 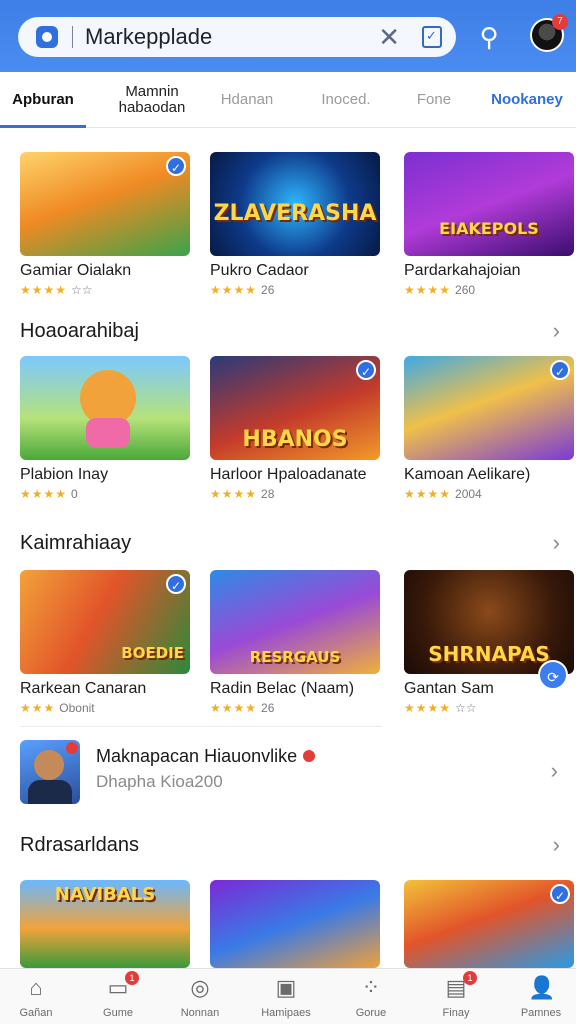 I want to click on game-title: Pardarkahajoian, so click(x=462, y=270).